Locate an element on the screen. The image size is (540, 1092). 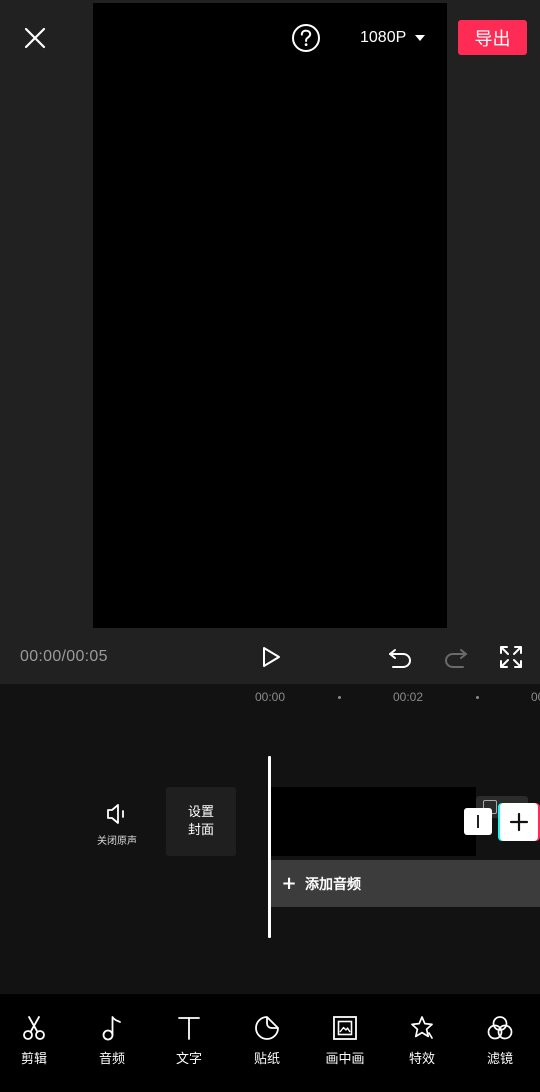
resolution-selector: 1080P is located at coordinates (393, 38).